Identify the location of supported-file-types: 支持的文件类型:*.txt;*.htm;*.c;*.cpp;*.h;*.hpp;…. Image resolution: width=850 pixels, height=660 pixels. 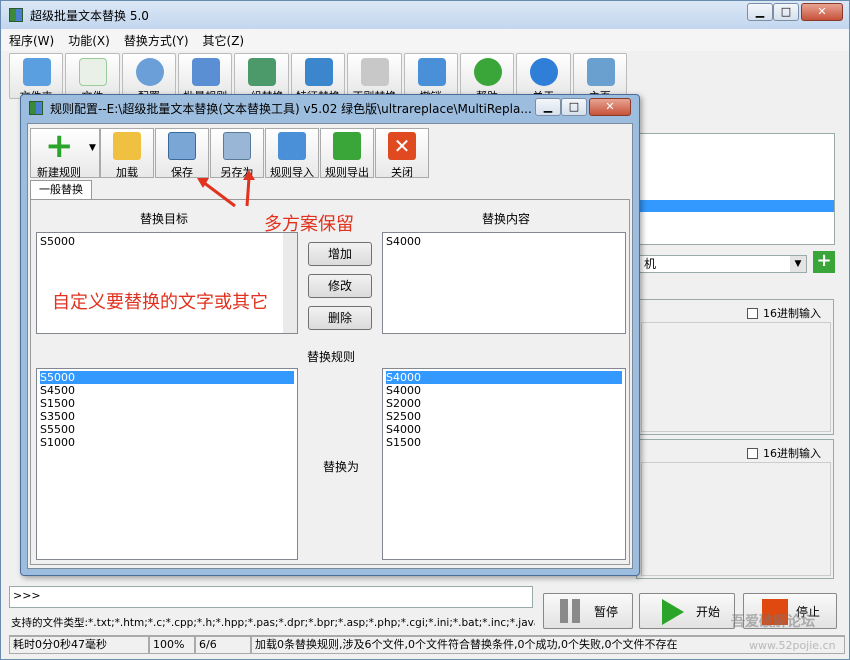
(273, 623).